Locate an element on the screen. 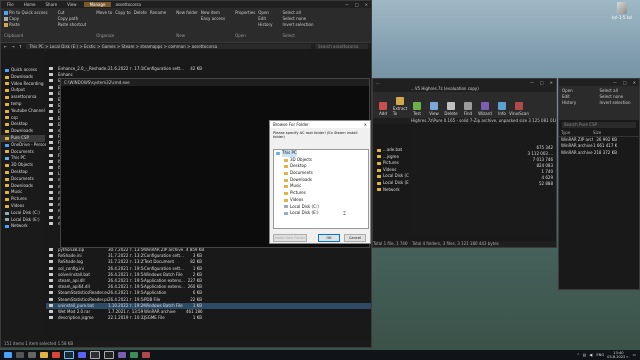 The width and height of the screenshot is (640, 360). tab-file: File is located at coordinates (10, 4).